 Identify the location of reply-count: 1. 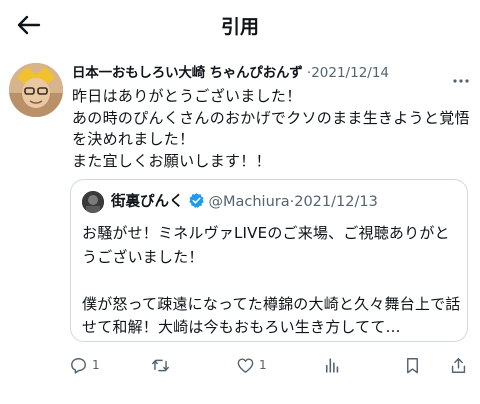
(96, 365).